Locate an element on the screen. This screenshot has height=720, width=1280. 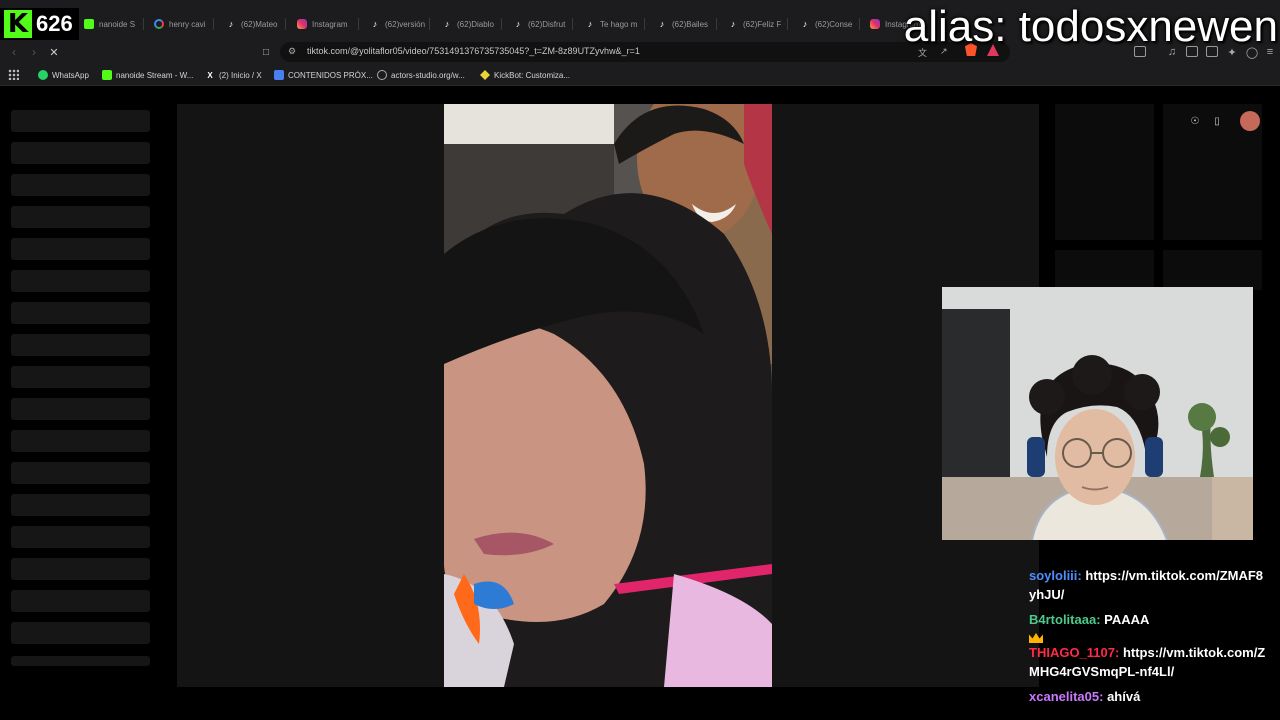
tab-0: nanoide S is located at coordinates (114, 24).